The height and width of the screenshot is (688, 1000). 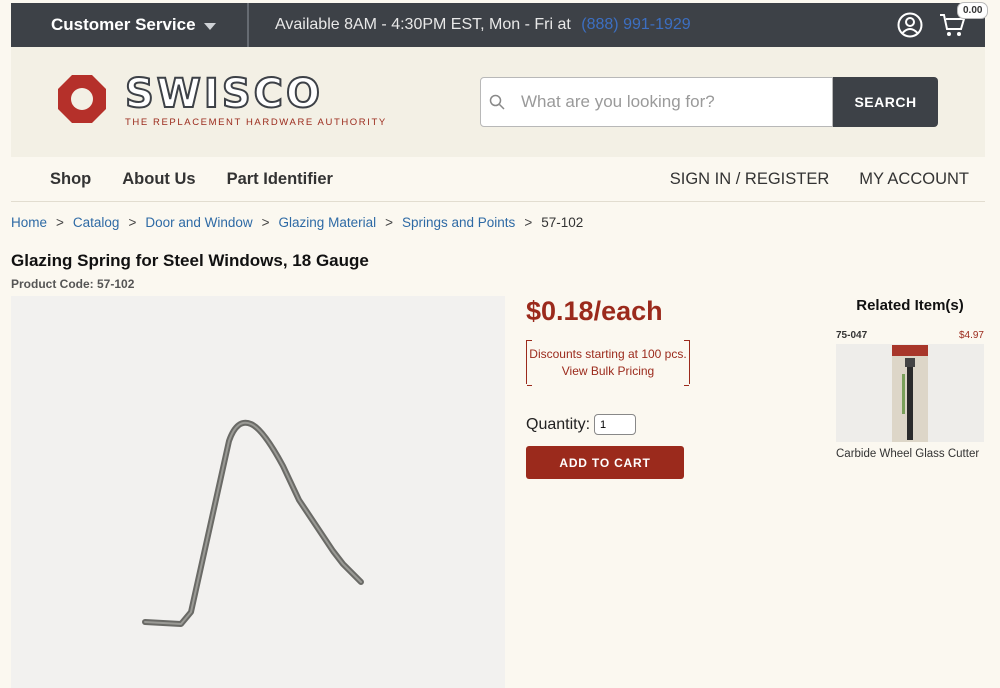 I want to click on breadcrumb-springs-and-points: Springs and Points, so click(x=458, y=222).